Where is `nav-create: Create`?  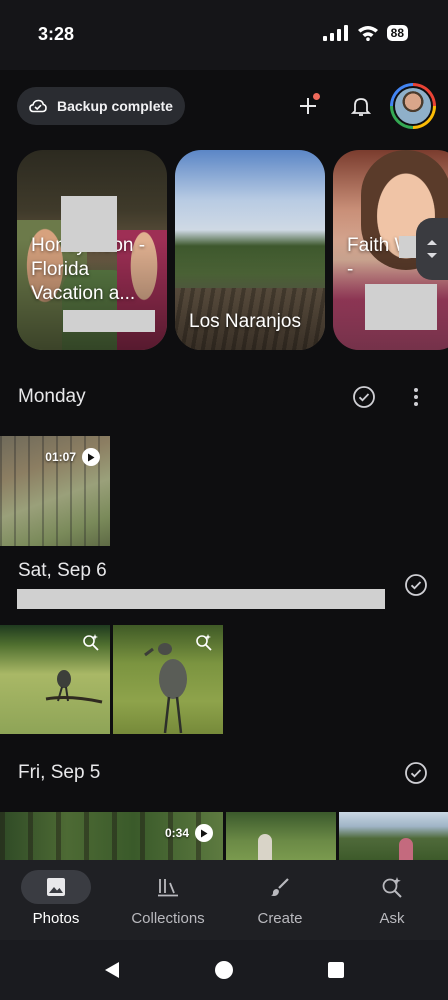
nav-create: Create is located at coordinates (280, 900).